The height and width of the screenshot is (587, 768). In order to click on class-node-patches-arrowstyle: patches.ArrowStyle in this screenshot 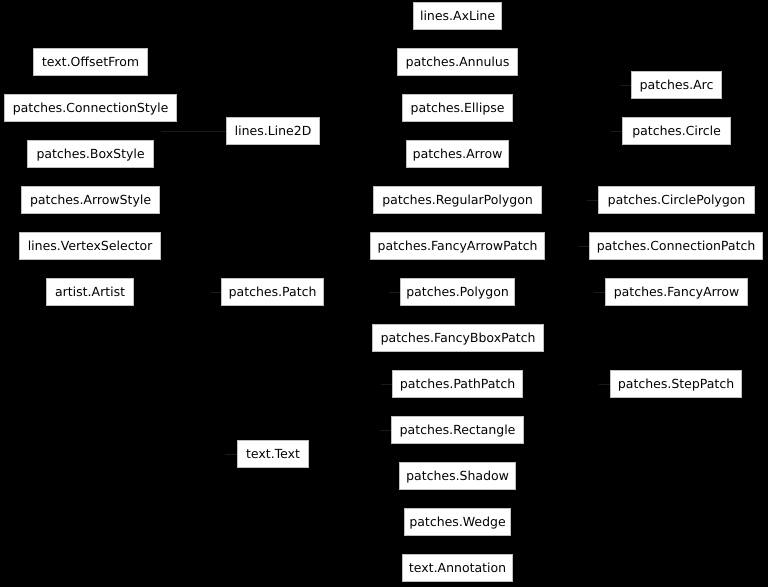, I will do `click(90, 200)`.